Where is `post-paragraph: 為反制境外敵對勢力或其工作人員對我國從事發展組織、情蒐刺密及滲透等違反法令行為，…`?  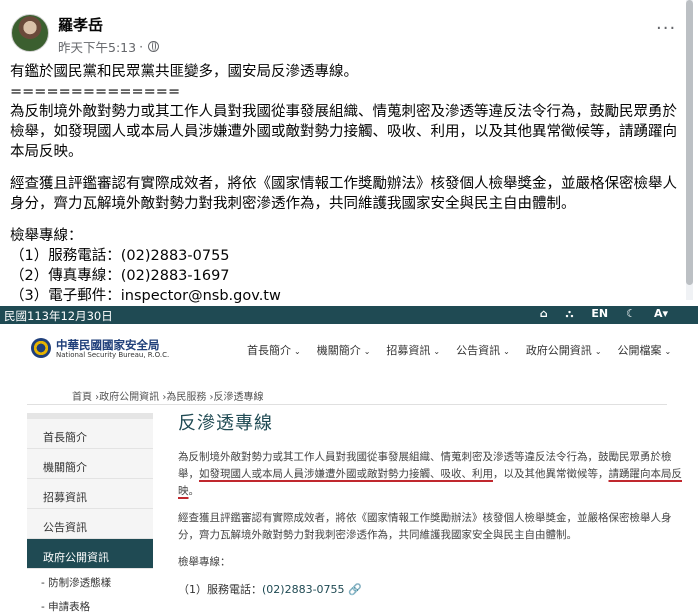
post-paragraph: 為反制境外敵對勢力或其工作人員對我國從事發展組織、情蒐刺密及滲透等違反法令行為，… is located at coordinates (343, 132).